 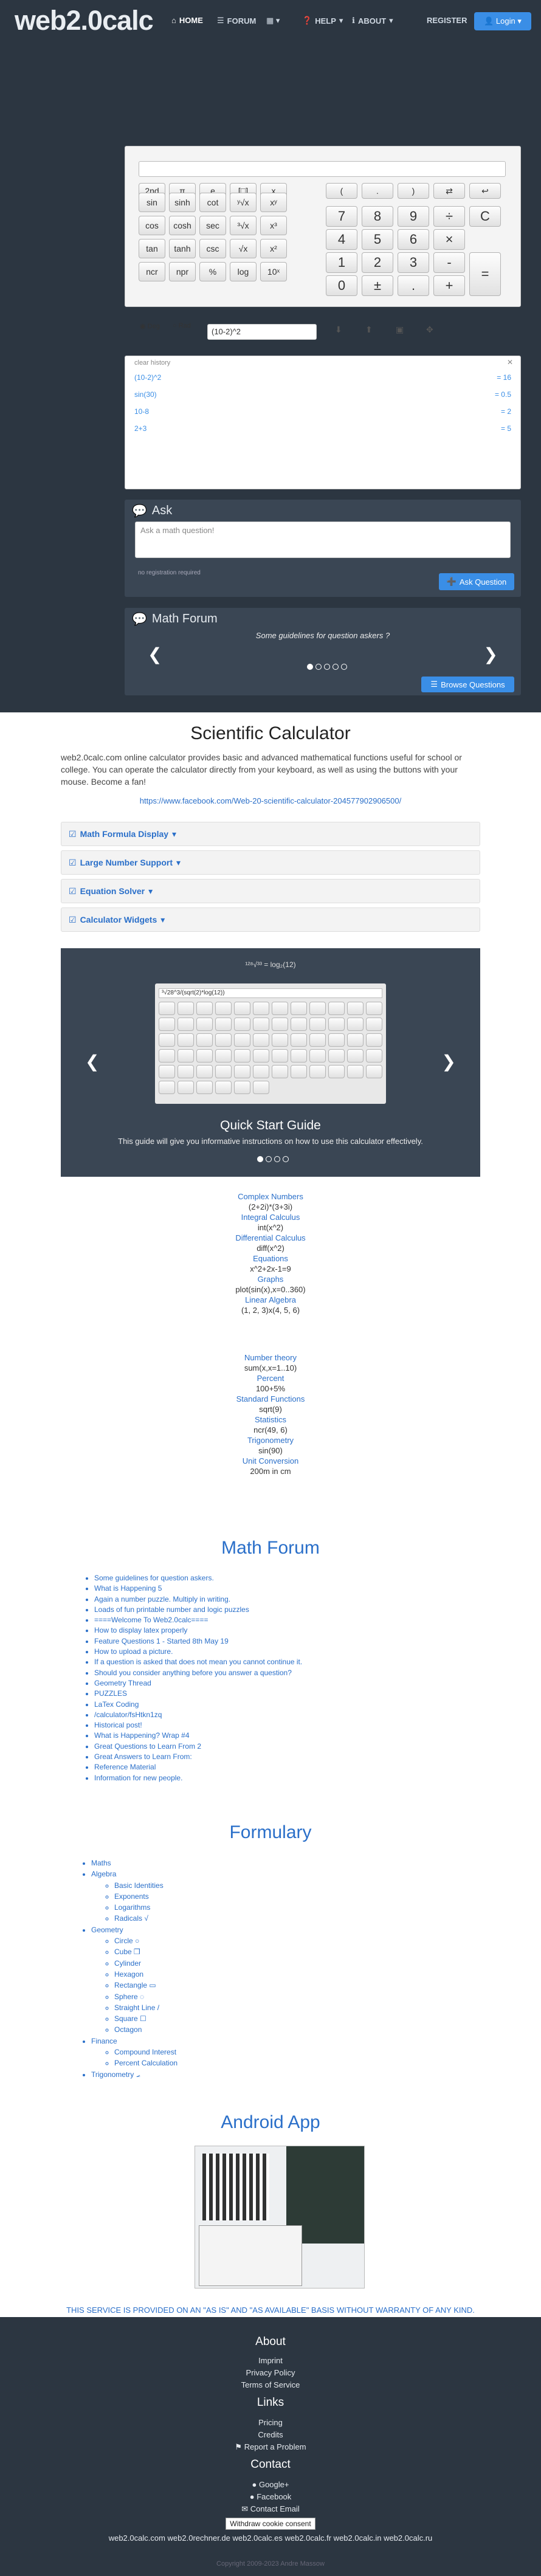 What do you see at coordinates (145, 1951) in the screenshot?
I see `formulary-link: Cube ❒` at bounding box center [145, 1951].